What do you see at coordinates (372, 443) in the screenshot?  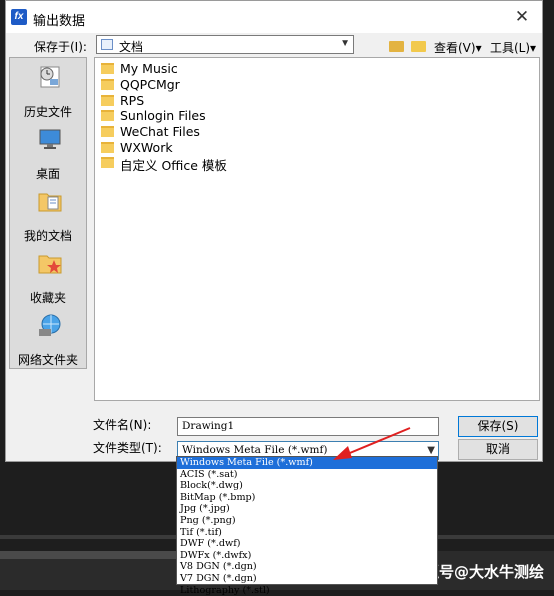 I see `annotation-arrow` at bounding box center [372, 443].